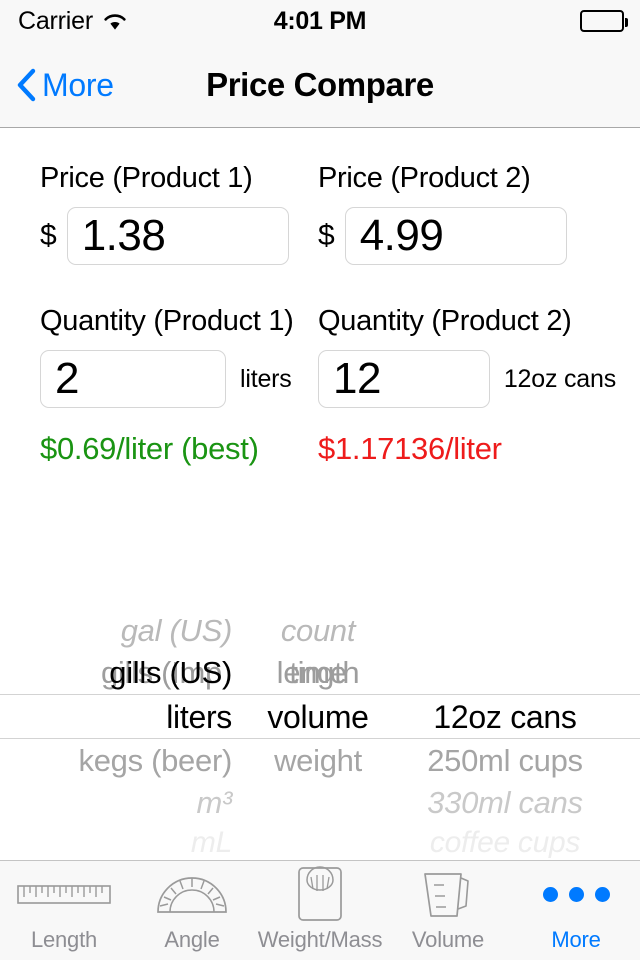 Image resolution: width=640 pixels, height=960 pixels. Describe the element at coordinates (318, 631) in the screenshot. I see `picker-row: count` at that location.